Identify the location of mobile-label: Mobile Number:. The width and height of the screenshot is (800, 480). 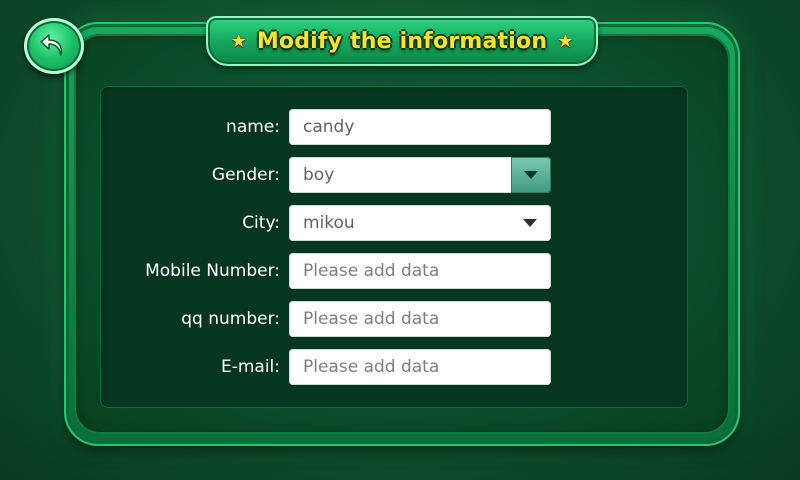
(212, 271).